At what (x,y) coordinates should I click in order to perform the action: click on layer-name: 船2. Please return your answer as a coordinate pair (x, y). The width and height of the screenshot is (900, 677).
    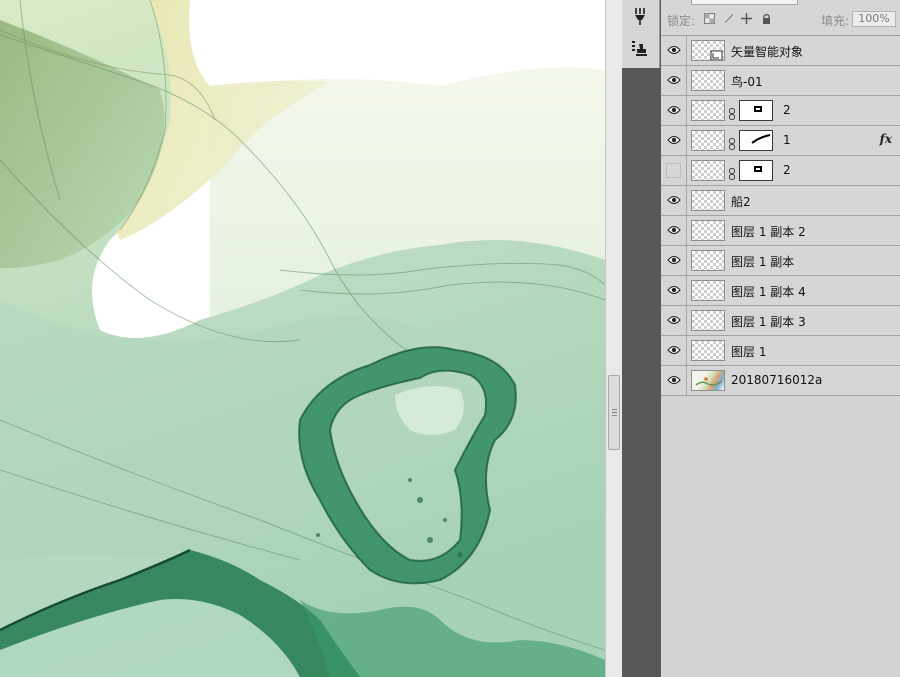
    Looking at the image, I should click on (741, 202).